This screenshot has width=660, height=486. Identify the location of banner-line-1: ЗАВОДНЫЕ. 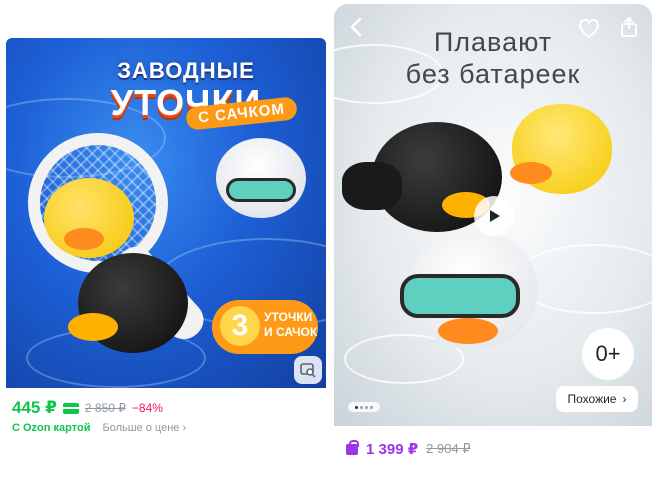
(186, 70).